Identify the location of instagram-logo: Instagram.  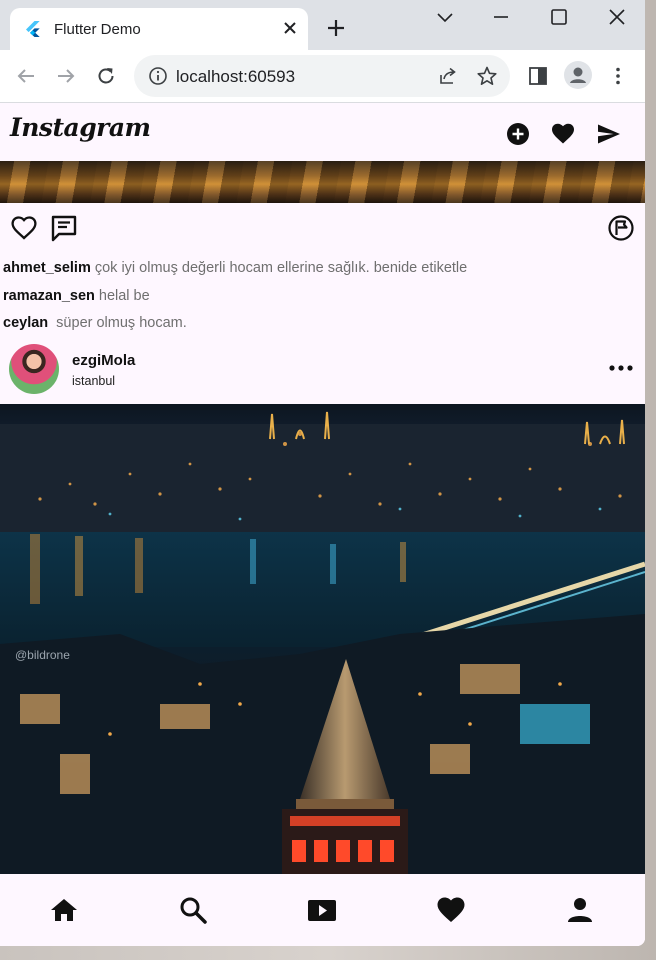
(80, 127).